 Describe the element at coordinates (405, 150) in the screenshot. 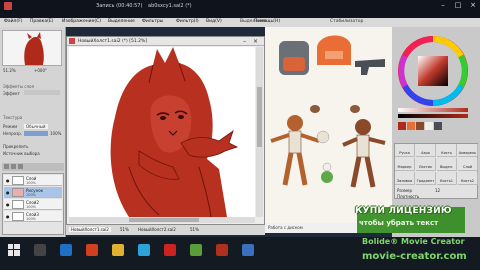

I see `brush-pen: Ручка` at that location.